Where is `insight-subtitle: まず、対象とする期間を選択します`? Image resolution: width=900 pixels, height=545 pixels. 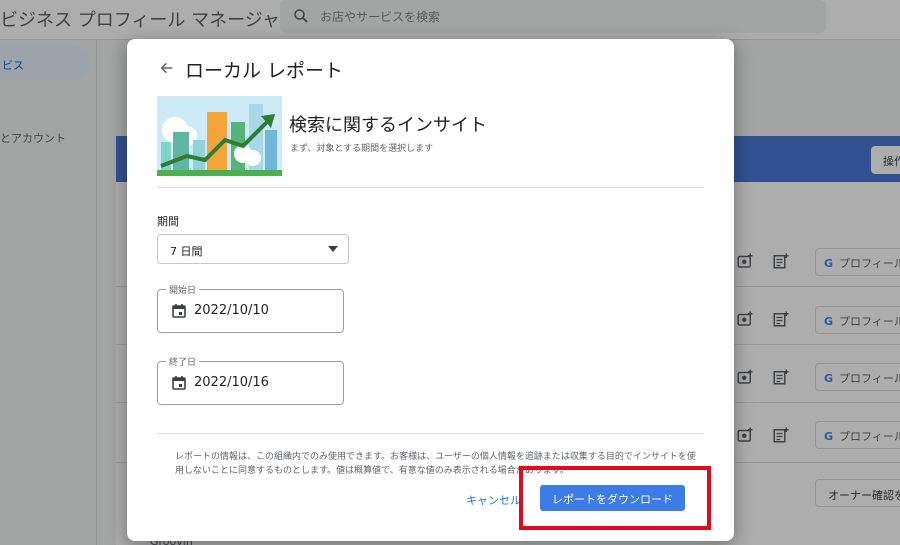 insight-subtitle: まず、対象とする期間を選択します is located at coordinates (362, 149).